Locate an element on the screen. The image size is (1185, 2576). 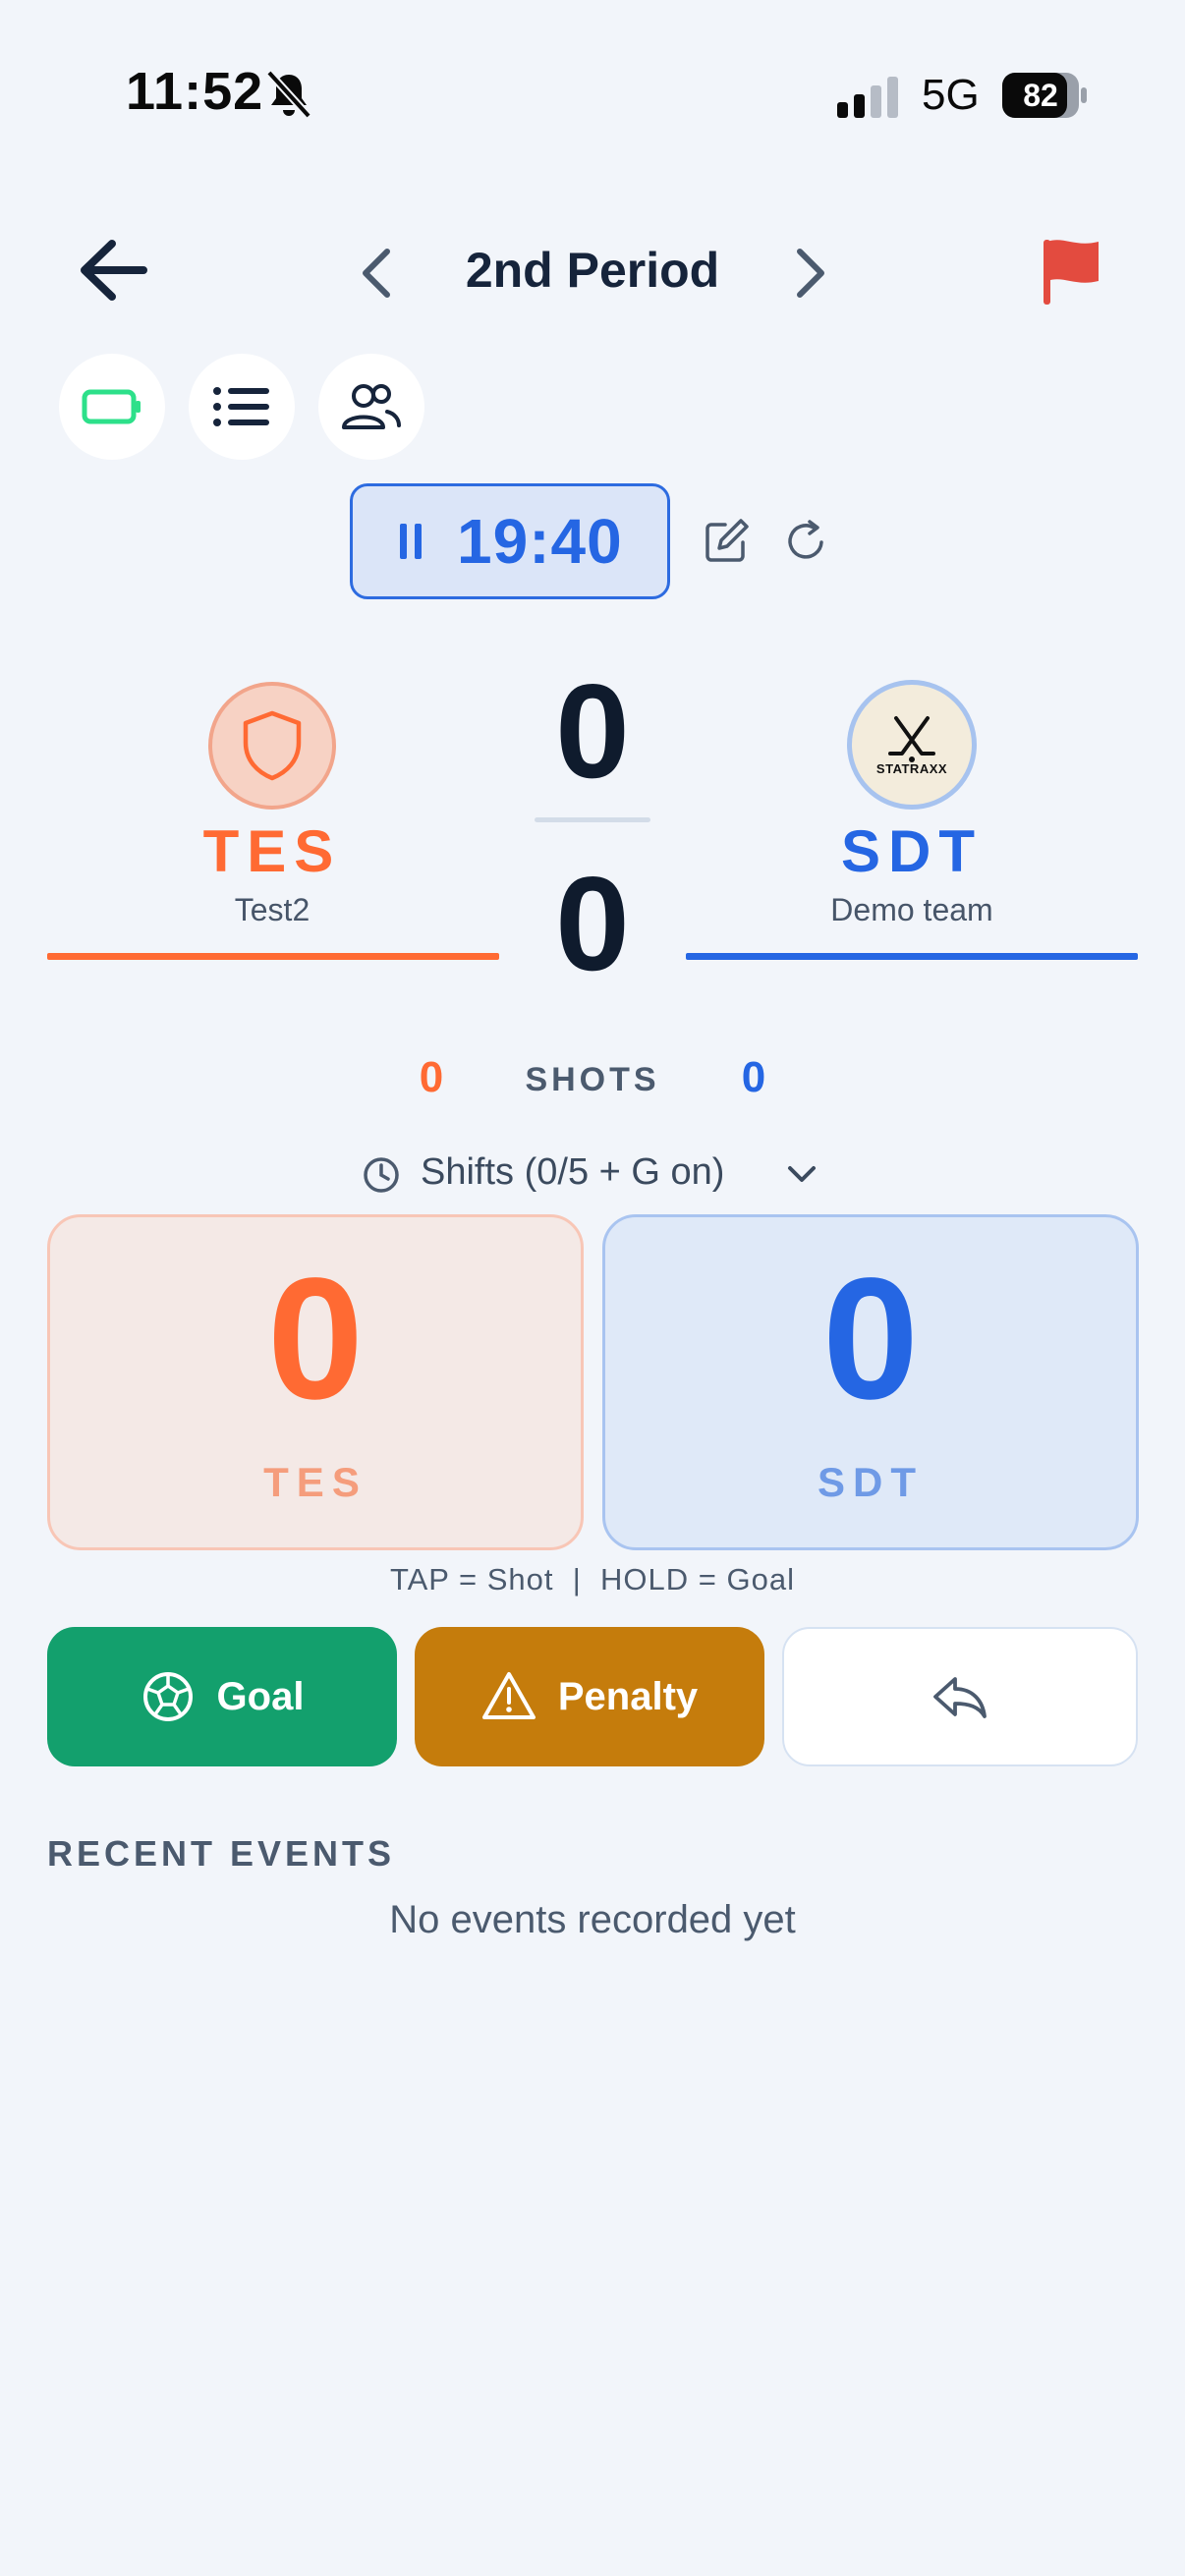
chevron-left-icon is located at coordinates (379, 273).